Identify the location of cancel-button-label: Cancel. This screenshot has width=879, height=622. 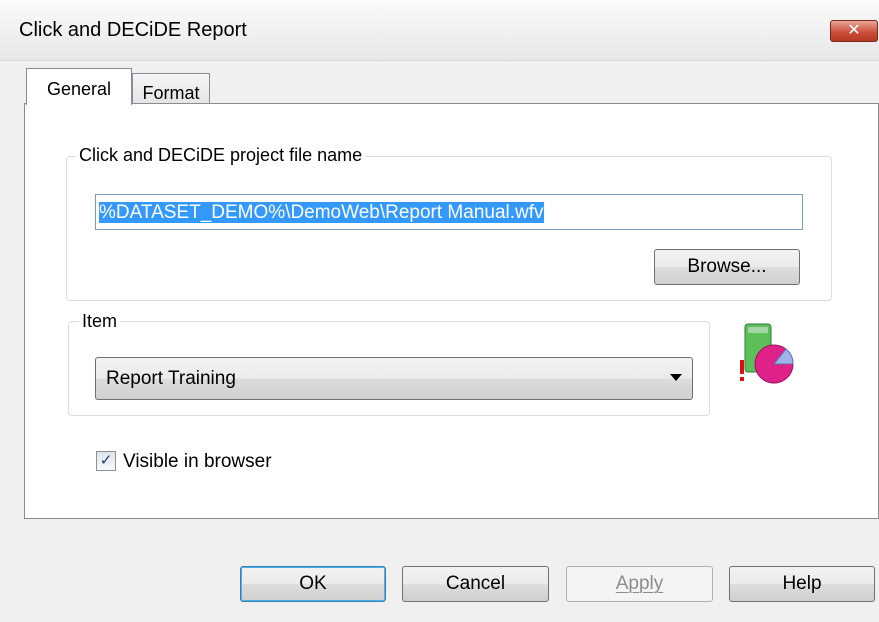
(475, 583).